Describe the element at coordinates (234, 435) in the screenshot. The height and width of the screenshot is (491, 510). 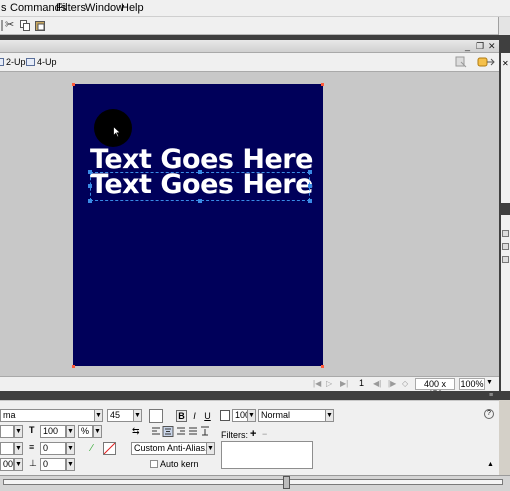
I see `filters-label: Filters:` at that location.